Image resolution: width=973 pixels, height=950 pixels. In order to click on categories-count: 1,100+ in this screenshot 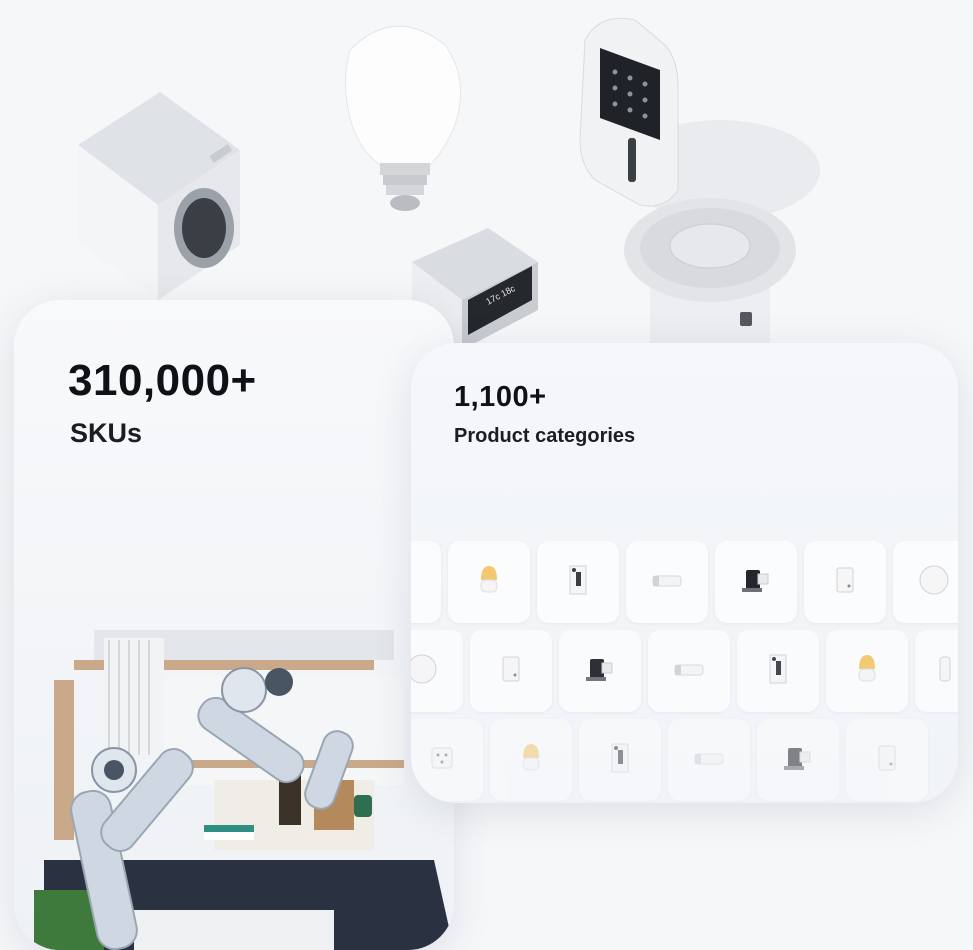, I will do `click(500, 397)`.